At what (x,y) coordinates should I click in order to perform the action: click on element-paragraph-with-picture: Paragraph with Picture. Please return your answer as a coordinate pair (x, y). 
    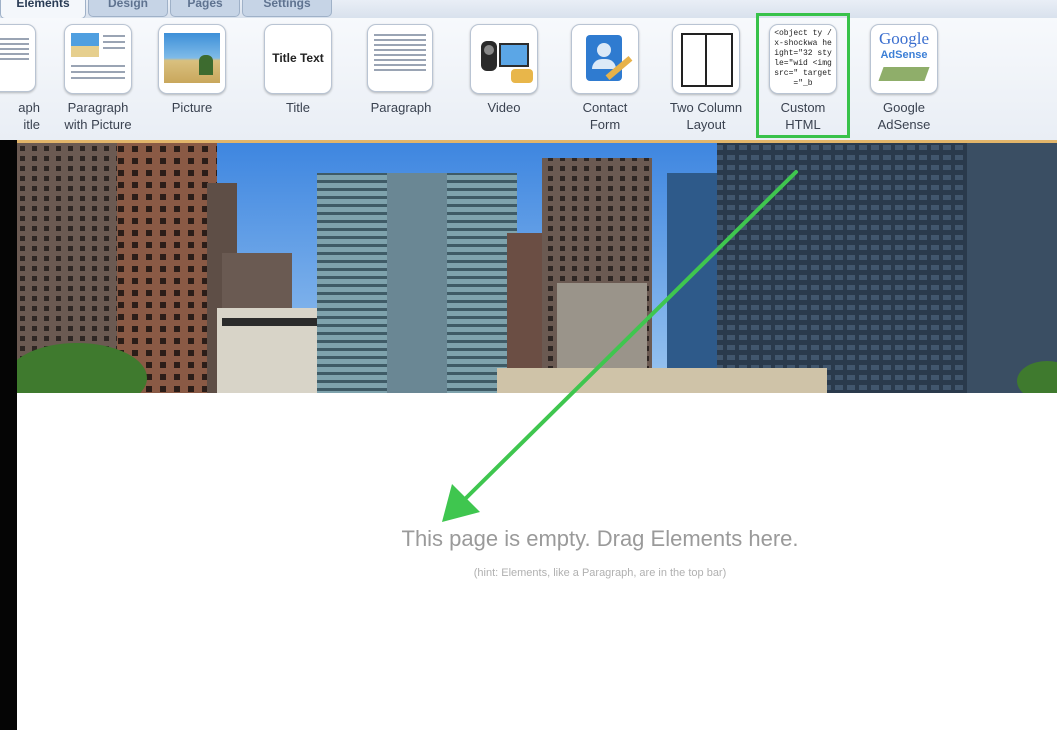
    Looking at the image, I should click on (98, 81).